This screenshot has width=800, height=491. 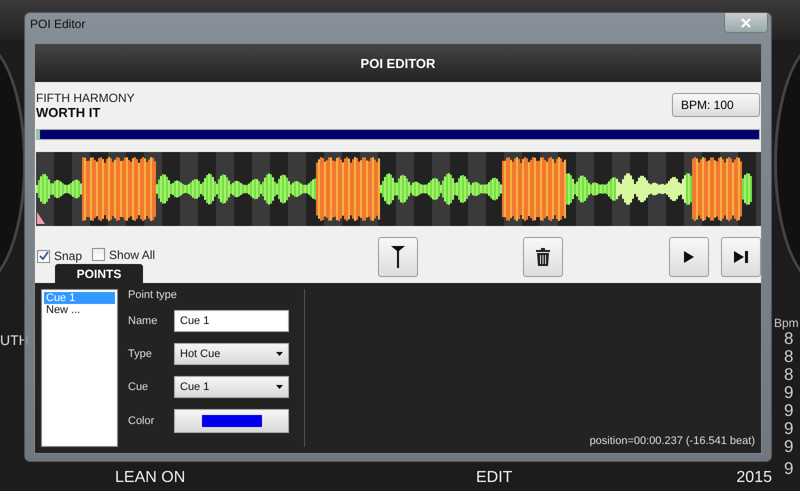 What do you see at coordinates (398, 189) in the screenshot?
I see `waveform-drawing` at bounding box center [398, 189].